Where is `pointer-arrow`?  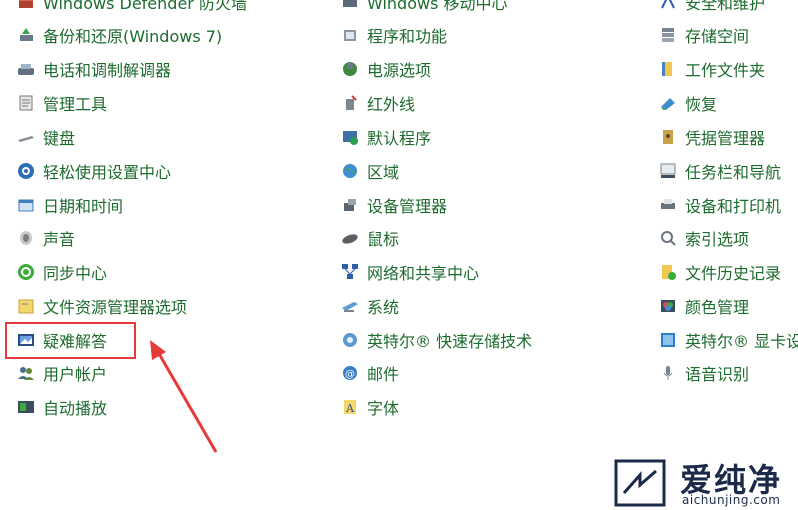 pointer-arrow is located at coordinates (184, 396).